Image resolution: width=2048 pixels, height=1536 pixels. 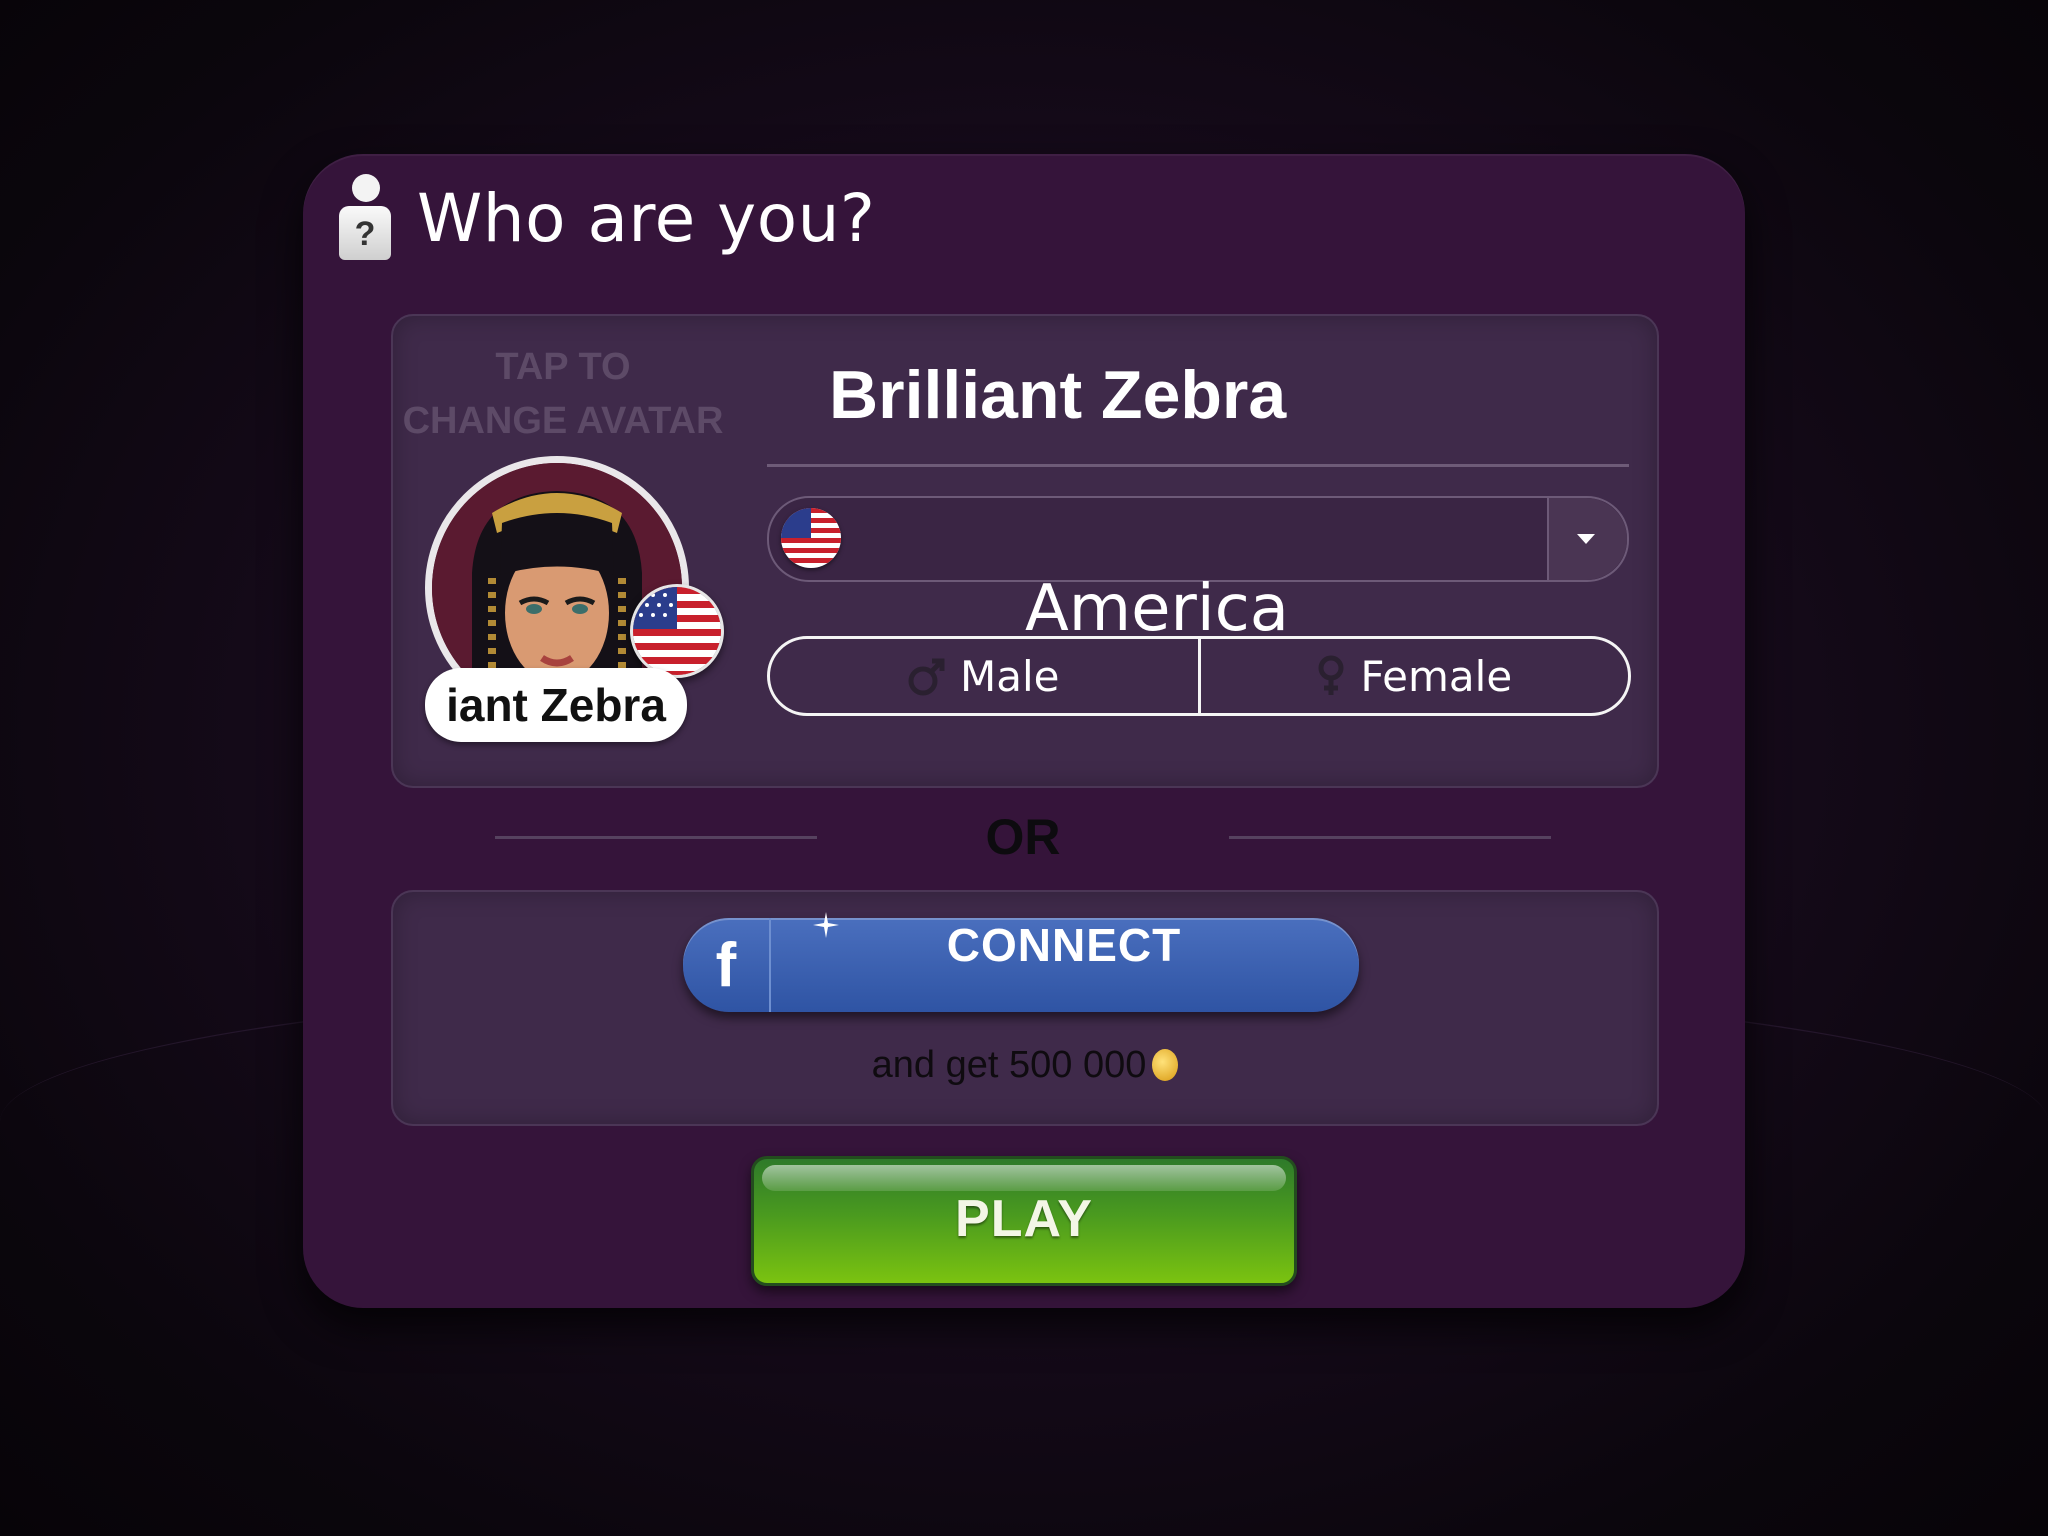 What do you see at coordinates (1436, 676) in the screenshot?
I see `gender-female-label: Female` at bounding box center [1436, 676].